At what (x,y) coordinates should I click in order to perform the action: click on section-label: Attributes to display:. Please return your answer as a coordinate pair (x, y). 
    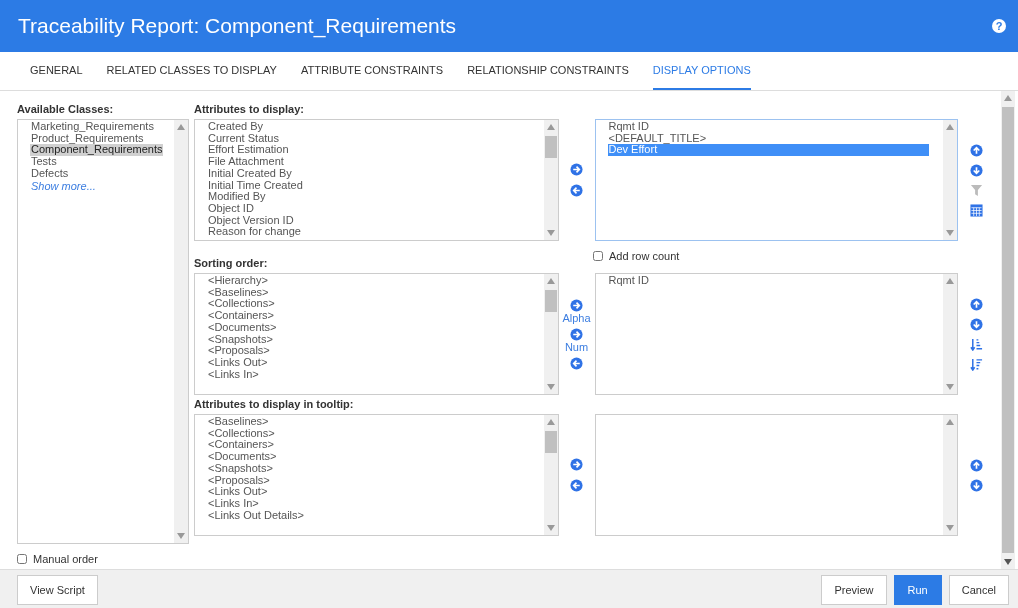
    Looking at the image, I should click on (249, 110).